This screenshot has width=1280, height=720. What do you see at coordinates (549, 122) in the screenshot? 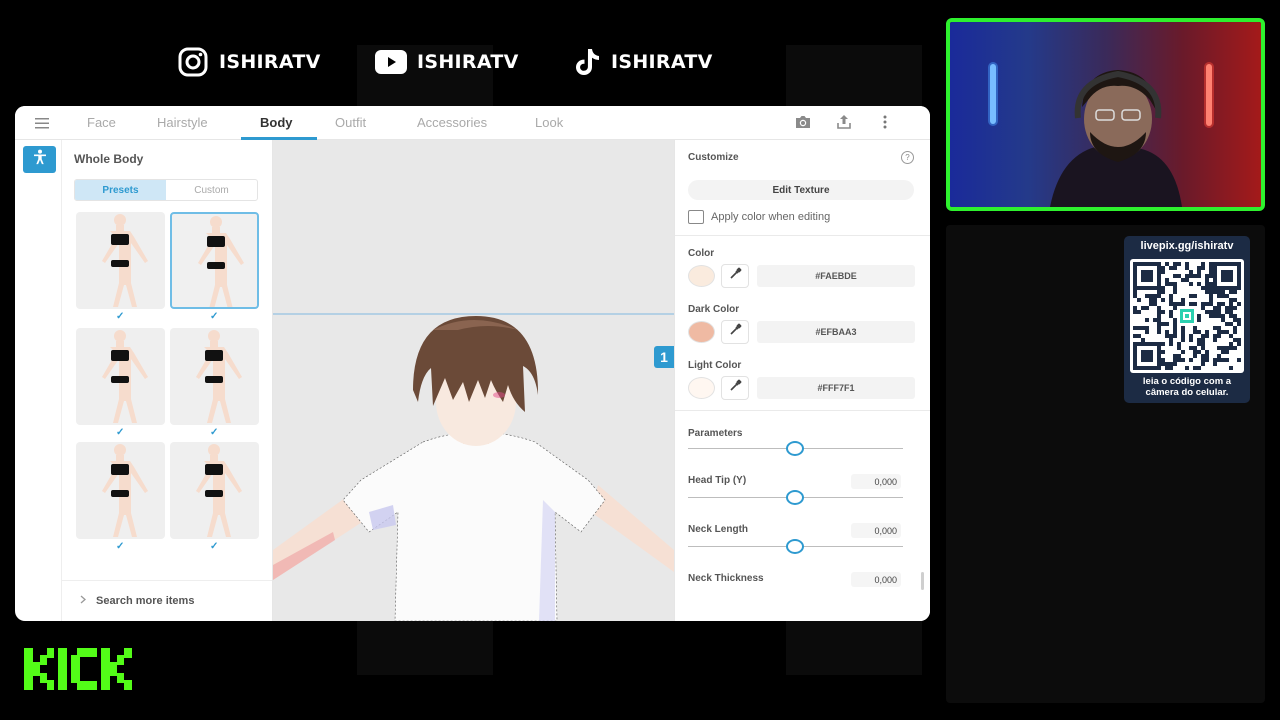
I see `tab-look: Look` at bounding box center [549, 122].